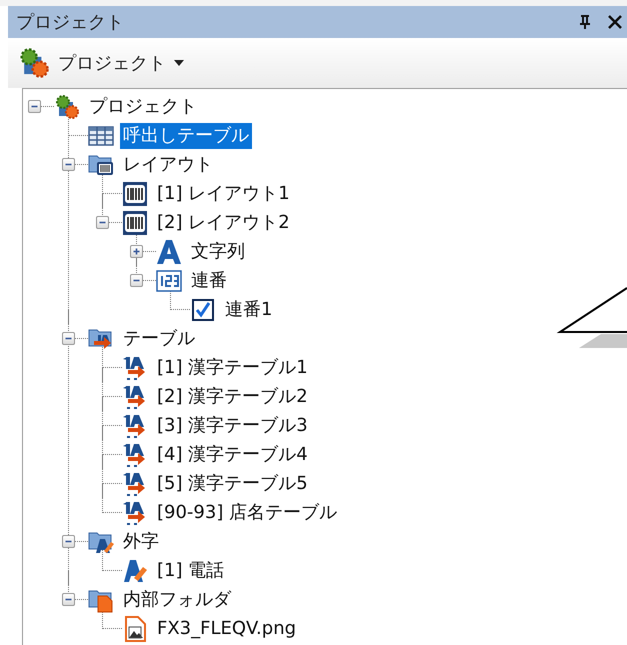 The image size is (627, 645). Describe the element at coordinates (101, 63) in the screenshot. I see `project-dropdown: プロジェクト` at that location.